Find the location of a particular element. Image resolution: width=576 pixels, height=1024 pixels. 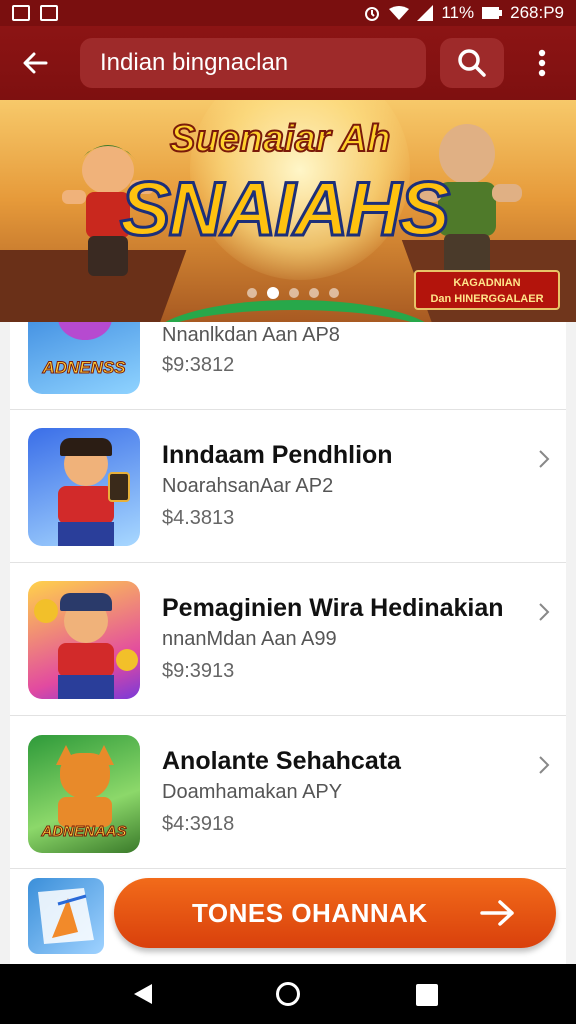

status-right: 11% 268:P9 is located at coordinates (463, 13).